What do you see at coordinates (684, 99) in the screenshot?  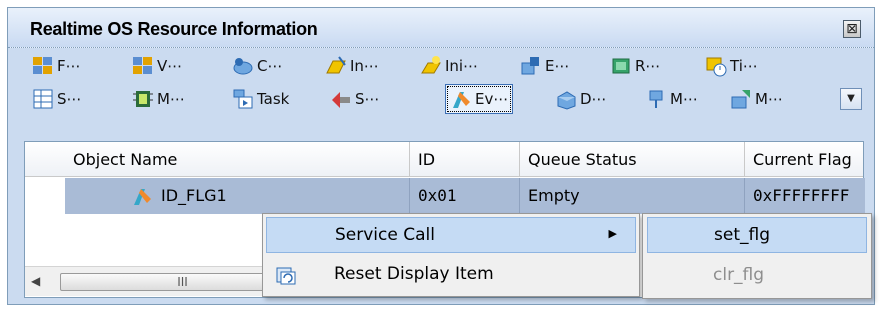 I see `tab-mailbox-label: M⋯` at bounding box center [684, 99].